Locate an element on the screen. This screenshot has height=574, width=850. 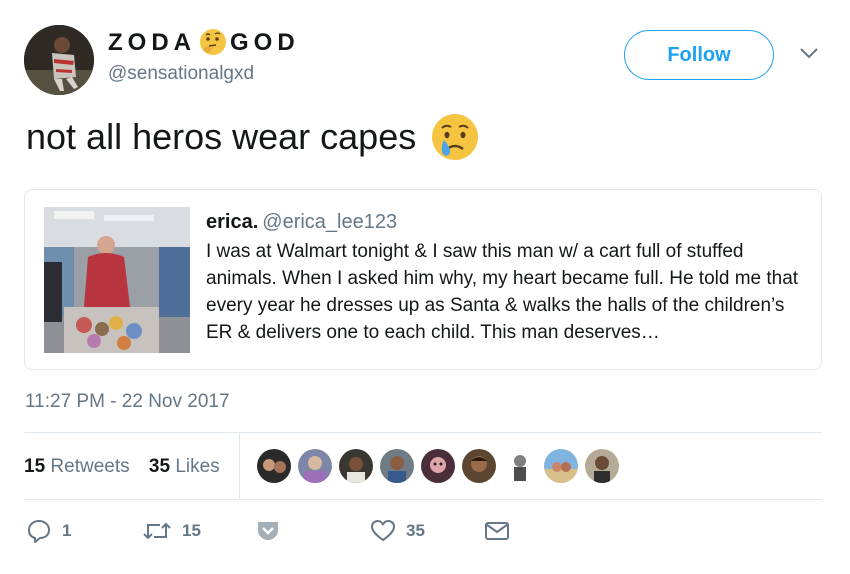
display-name-part1: ZODA is located at coordinates (152, 42).